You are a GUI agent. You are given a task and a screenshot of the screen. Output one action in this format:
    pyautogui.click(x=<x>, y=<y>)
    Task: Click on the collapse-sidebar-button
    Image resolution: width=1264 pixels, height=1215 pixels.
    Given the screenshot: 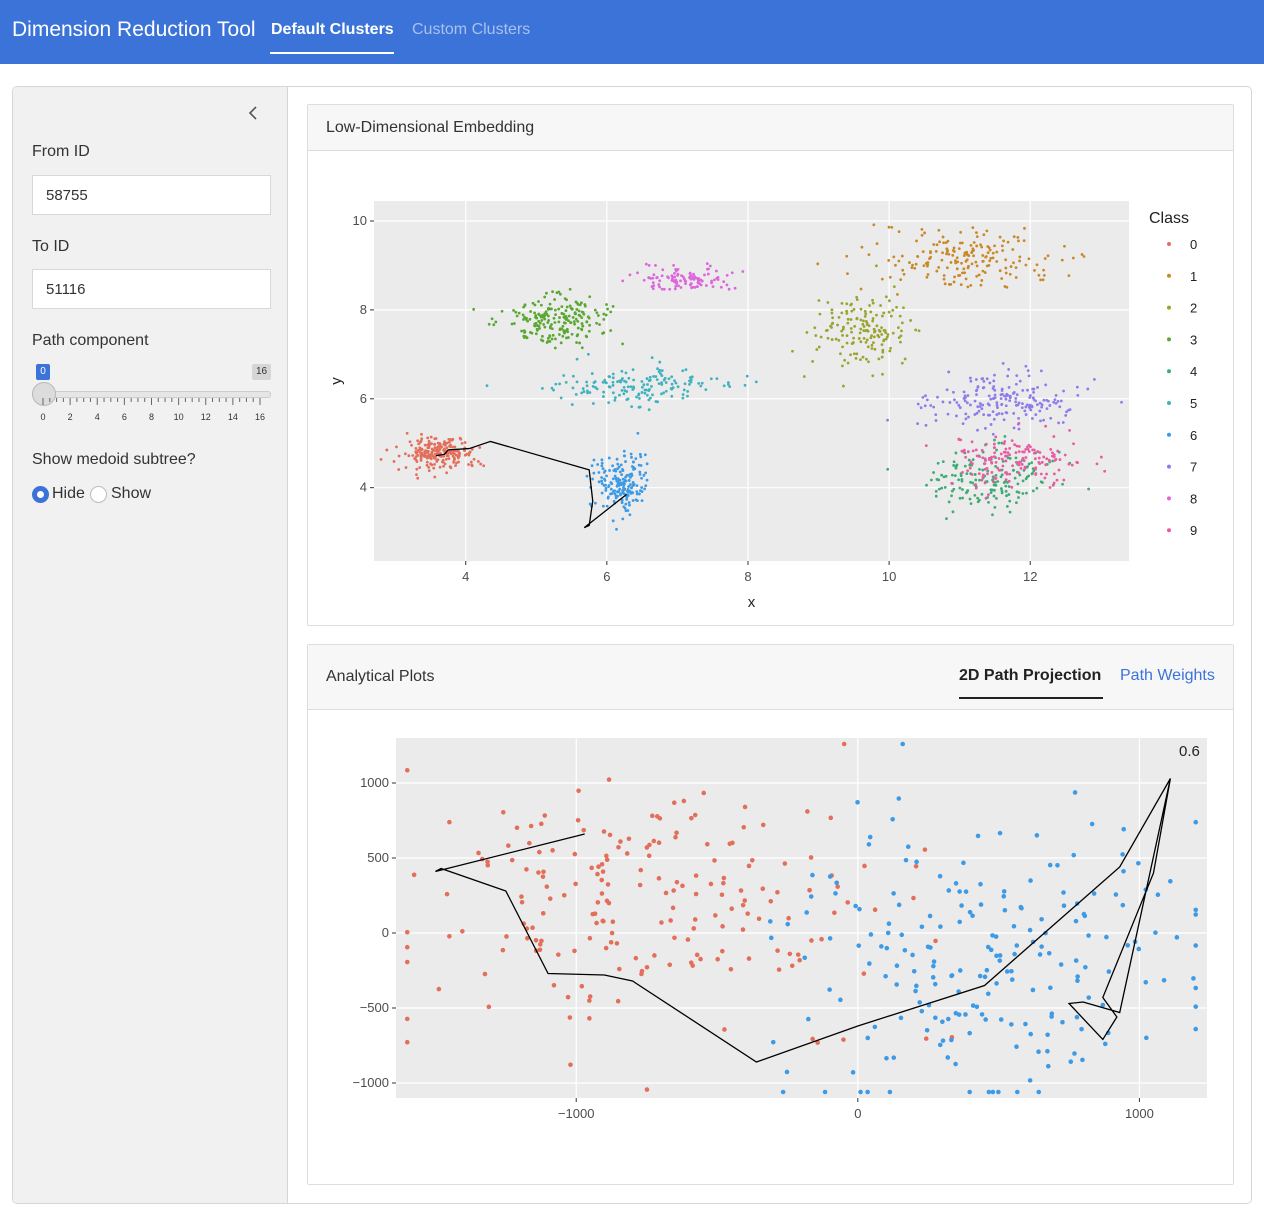 What is the action you would take?
    pyautogui.click(x=254, y=113)
    